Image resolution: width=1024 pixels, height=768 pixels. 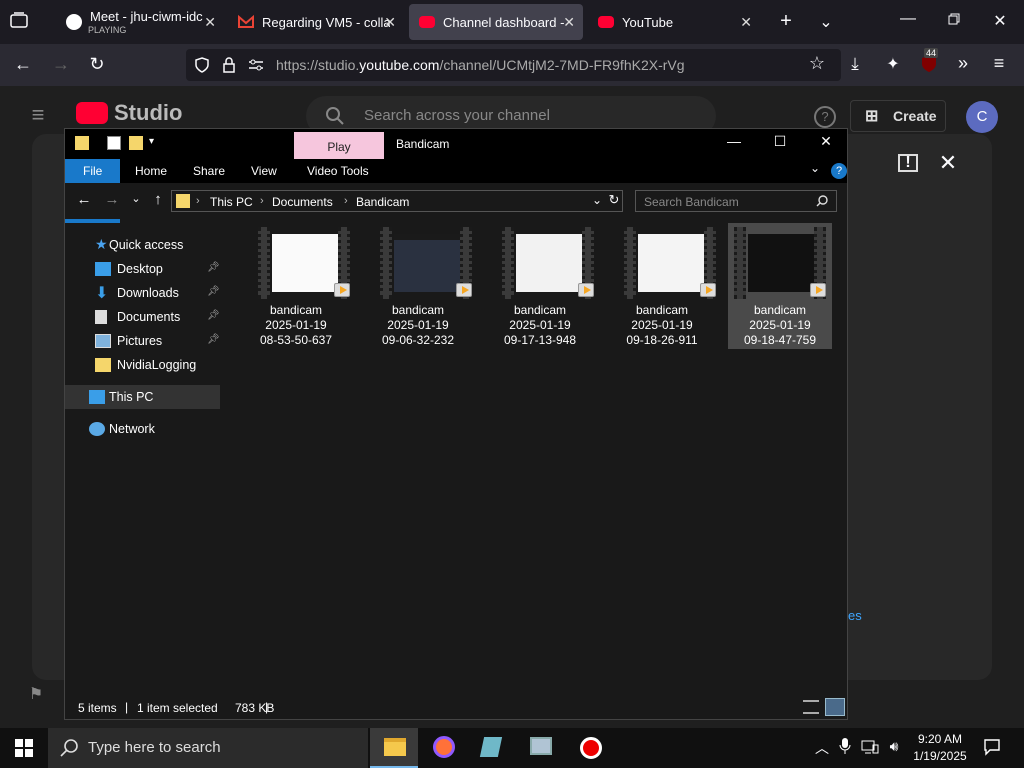 What do you see at coordinates (1000, 21) in the screenshot?
I see `close-browser-icon: ✕` at bounding box center [1000, 21].